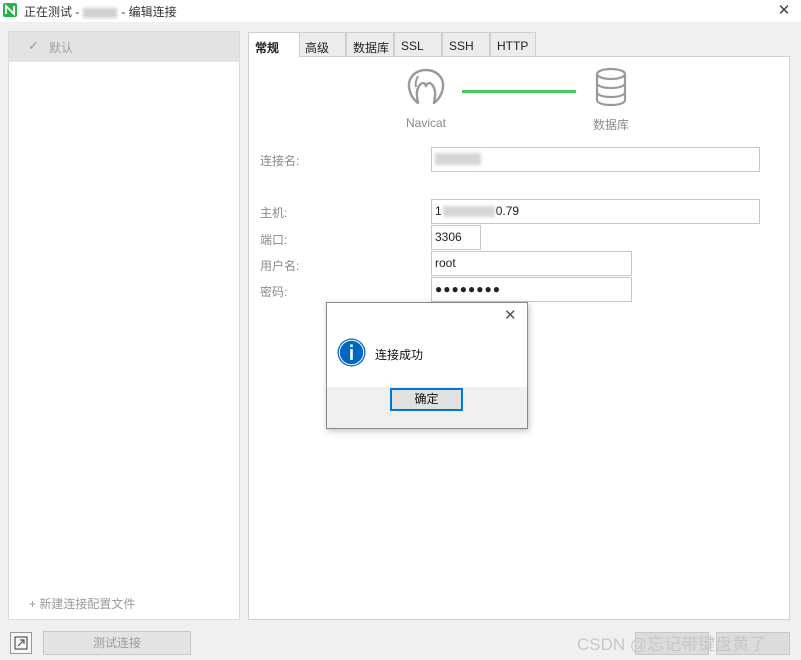 The width and height of the screenshot is (801, 660). I want to click on message-dialog: ✕ 连接成功 确定, so click(427, 365).